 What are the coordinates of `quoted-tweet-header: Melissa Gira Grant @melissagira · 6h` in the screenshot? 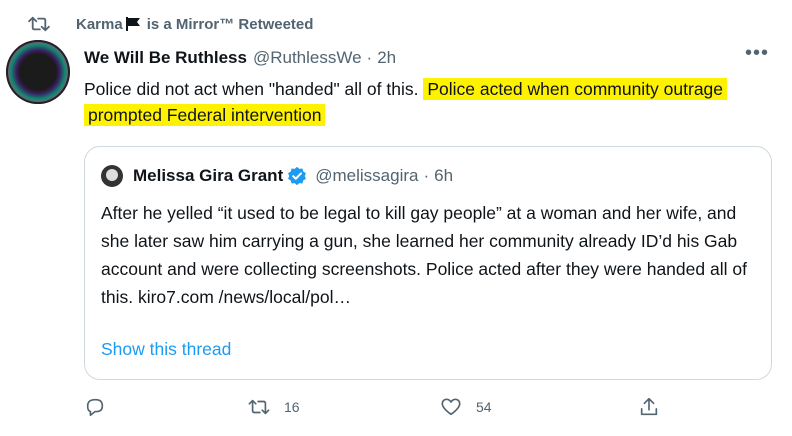 It's located at (277, 176).